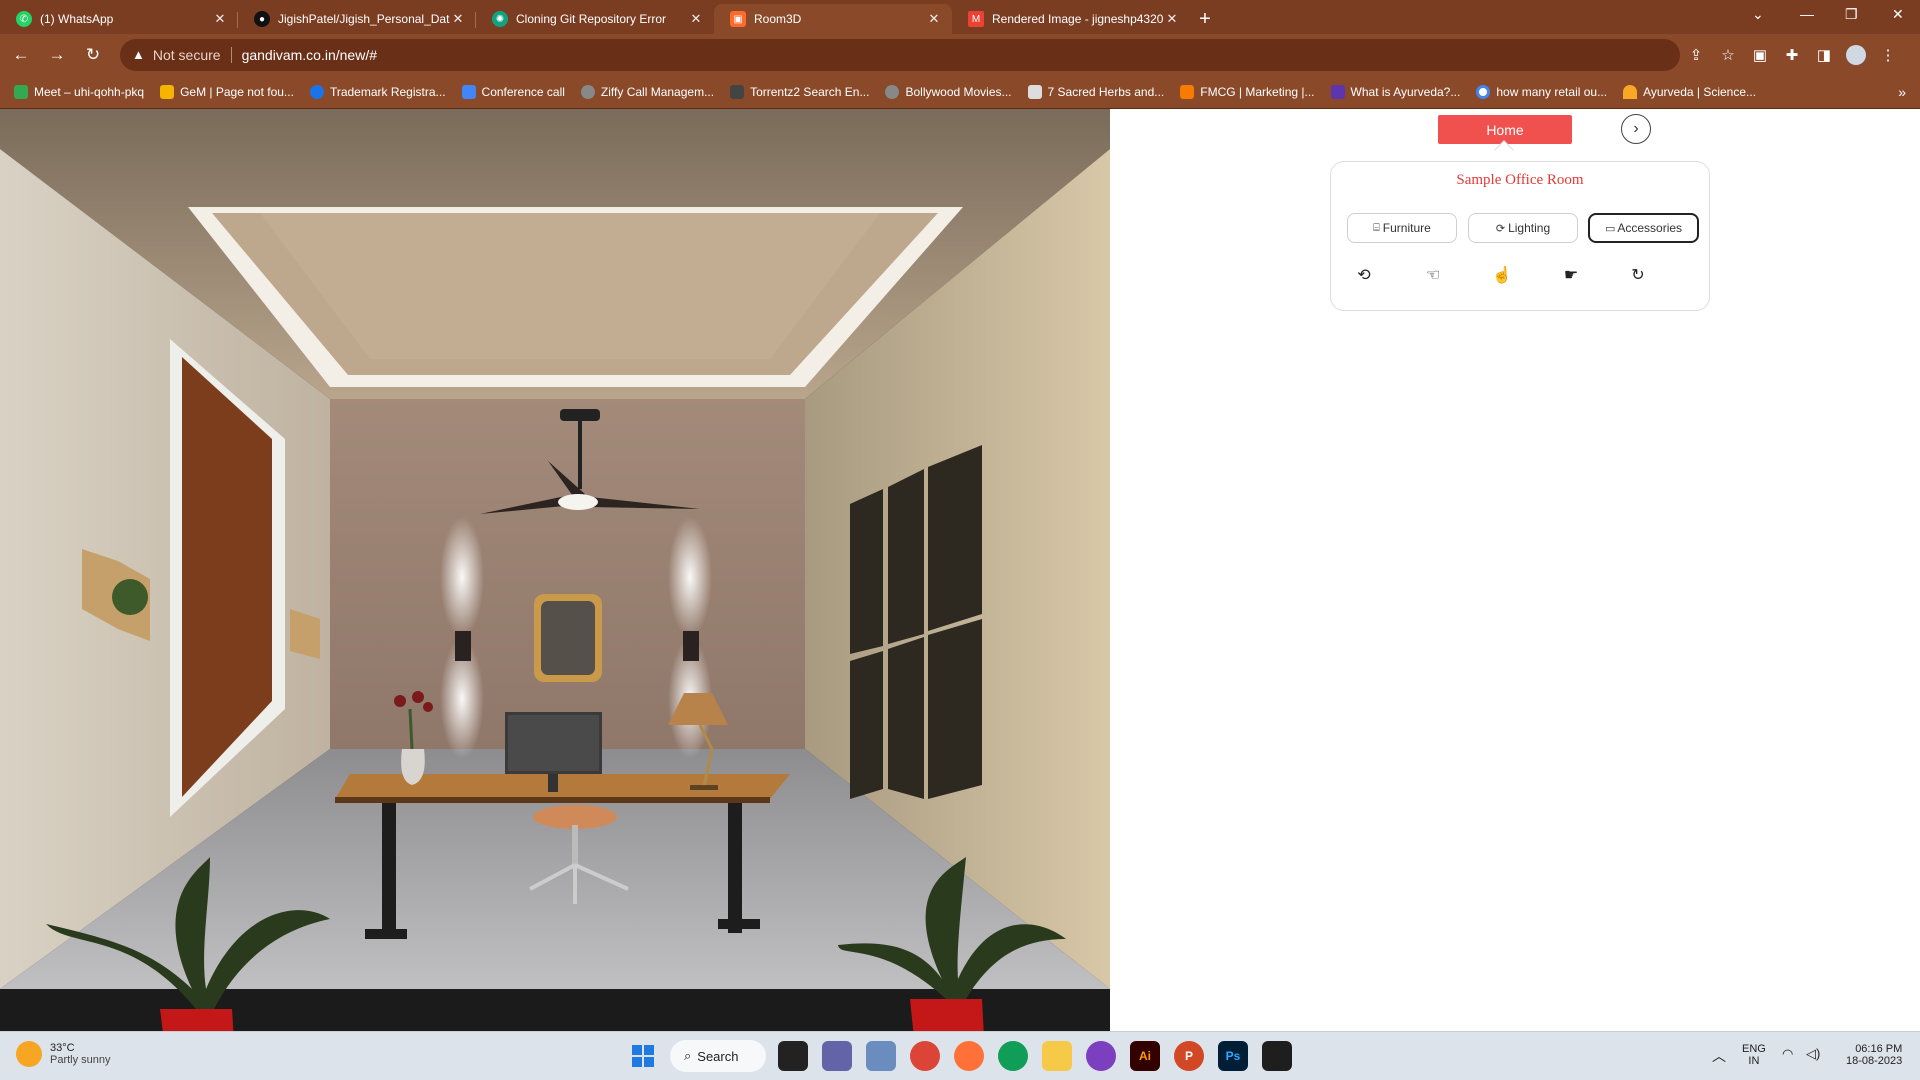  I want to click on bookmark-item: Conference call, so click(513, 91).